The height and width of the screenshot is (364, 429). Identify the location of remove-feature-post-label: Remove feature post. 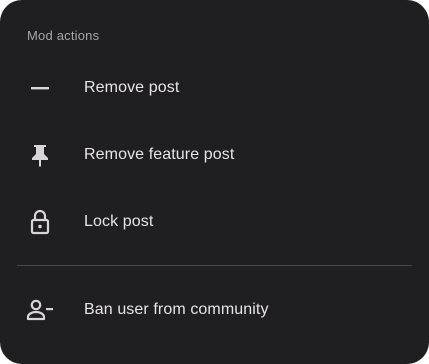
(159, 154).